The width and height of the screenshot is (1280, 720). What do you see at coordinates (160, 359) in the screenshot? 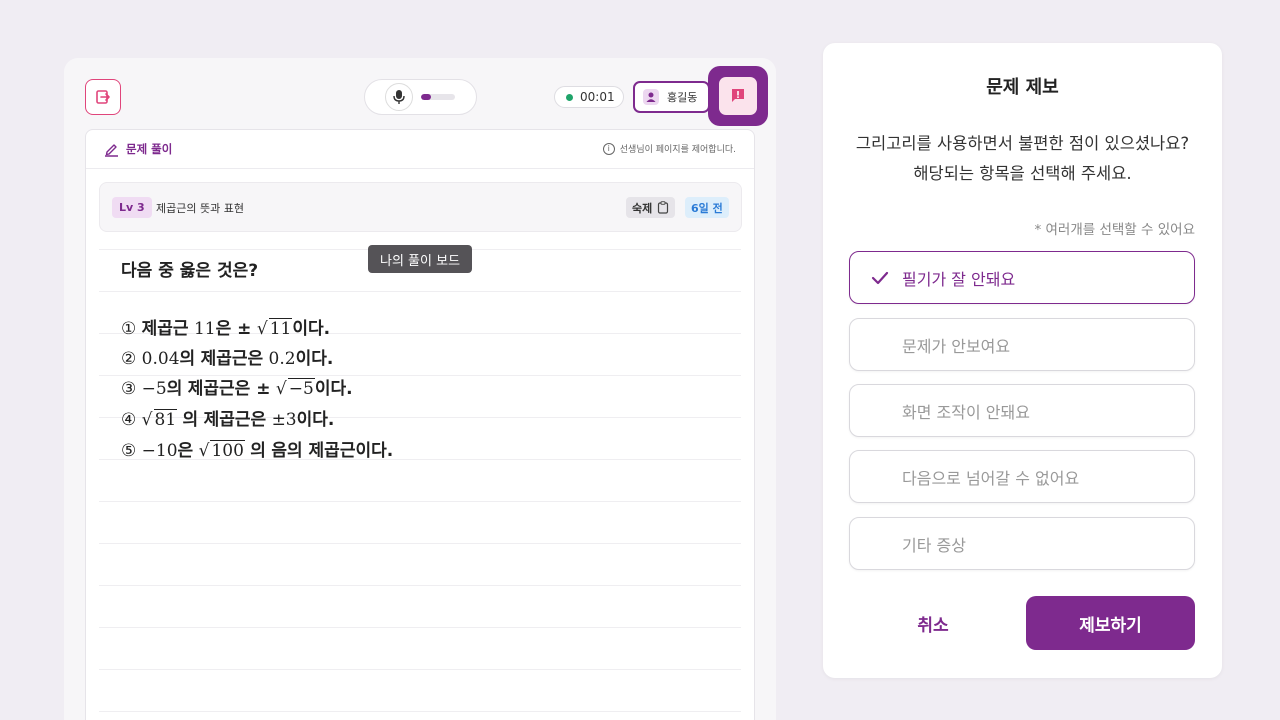
I see `choice-math: 0.04` at bounding box center [160, 359].